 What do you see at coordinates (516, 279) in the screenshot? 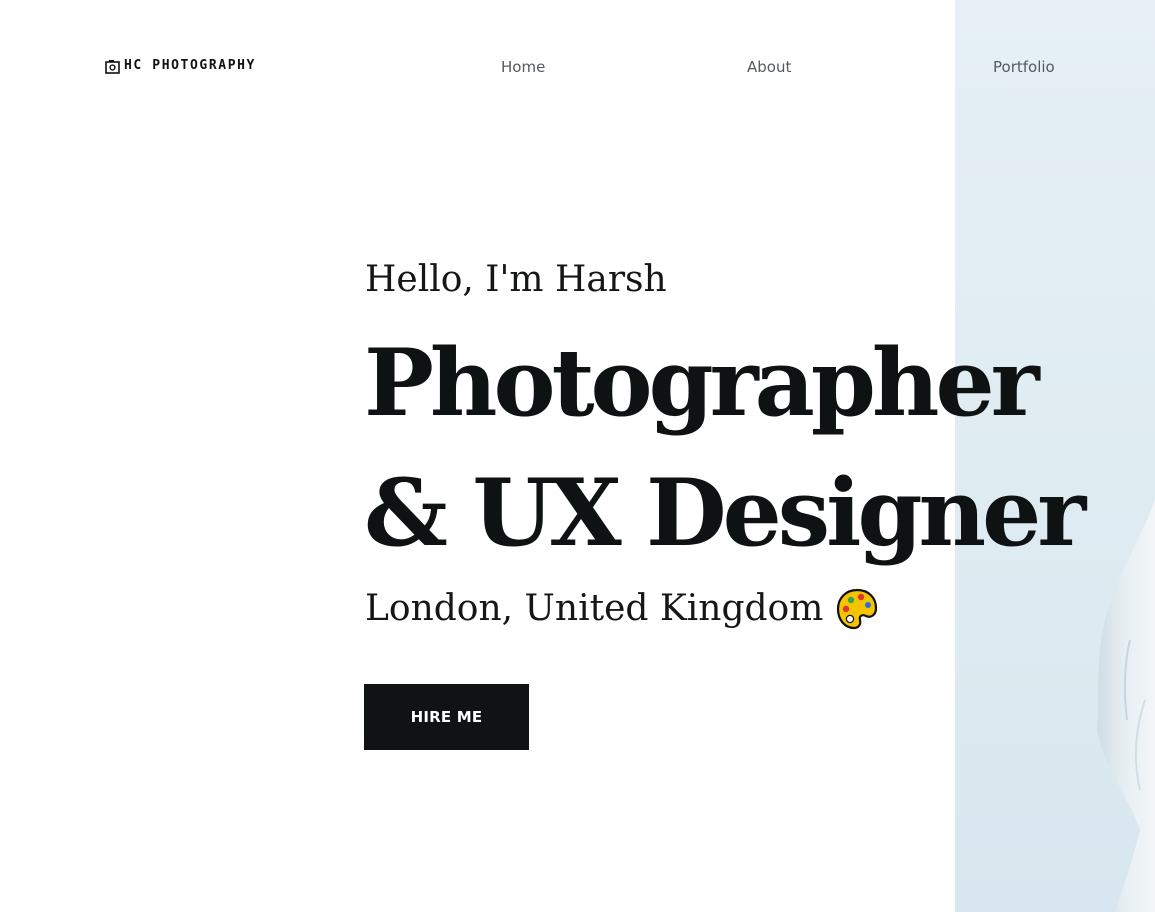
I see `hero-greeting: Hello, I'm Harsh` at bounding box center [516, 279].